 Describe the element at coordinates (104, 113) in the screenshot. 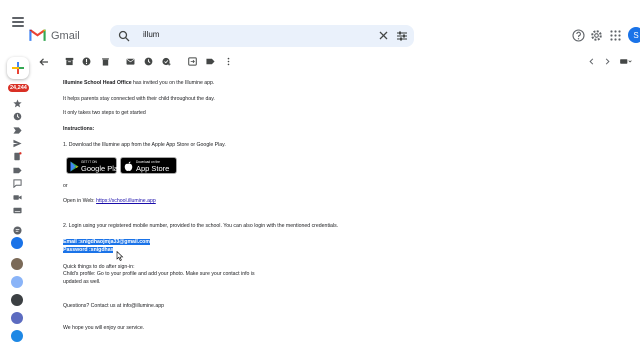

I see `email-line: It only takes two steps to get started` at that location.